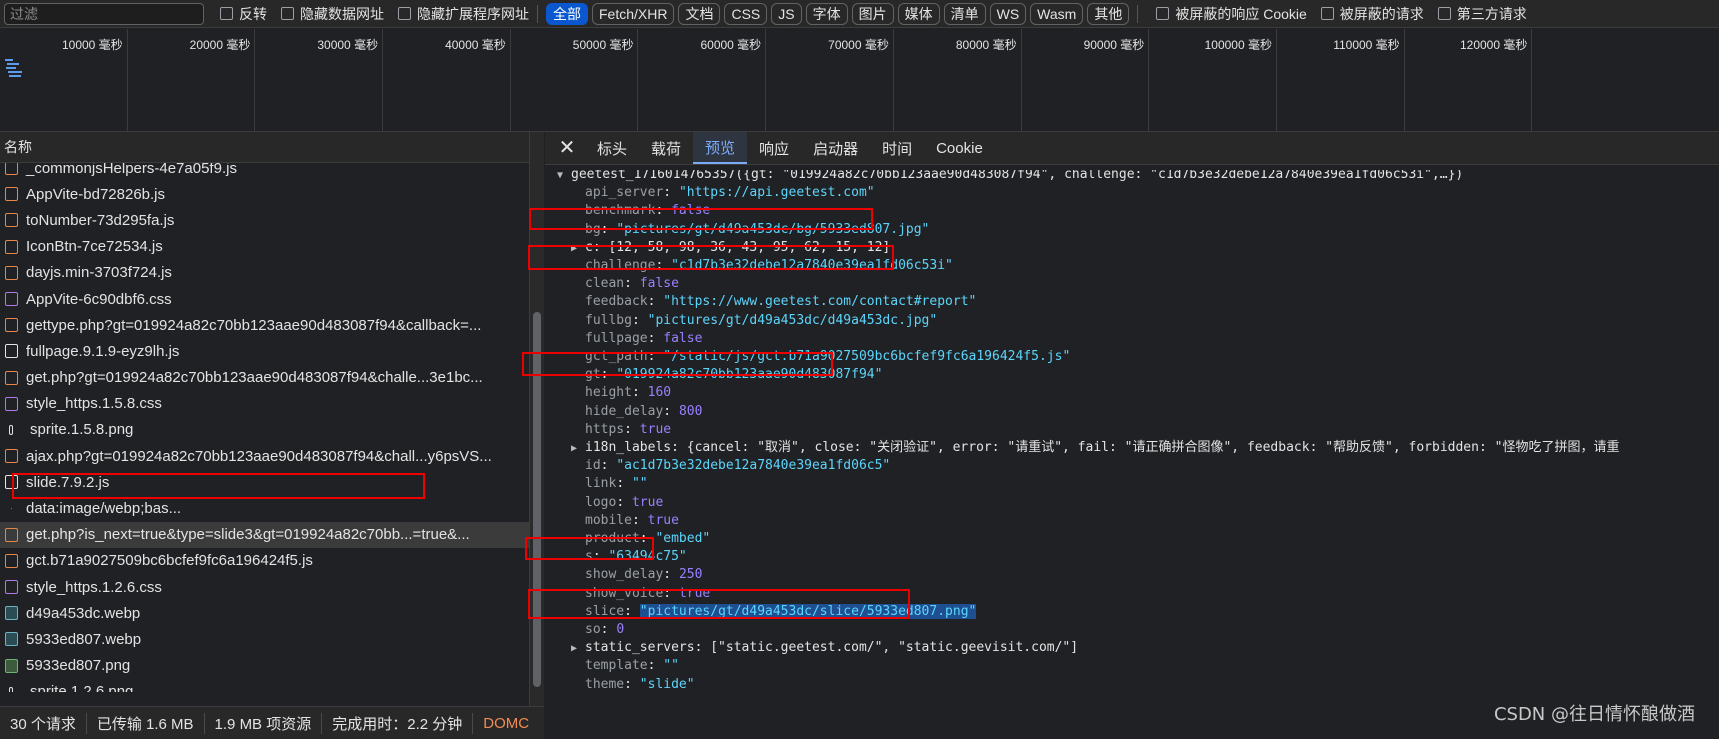 Image resolution: width=1719 pixels, height=739 pixels. I want to click on tab-5: 时间, so click(897, 148).